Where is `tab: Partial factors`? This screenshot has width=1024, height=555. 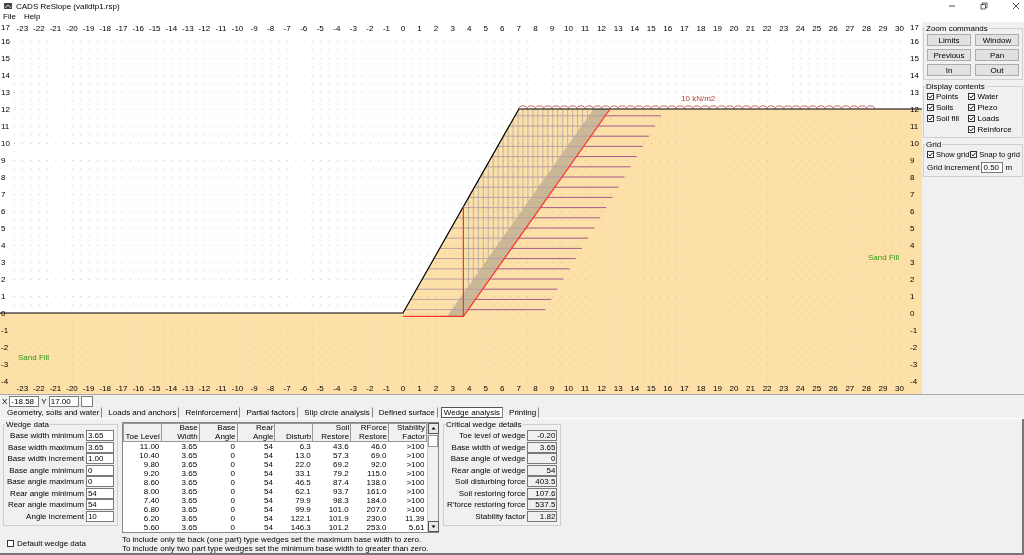
tab: Partial factors is located at coordinates (271, 412).